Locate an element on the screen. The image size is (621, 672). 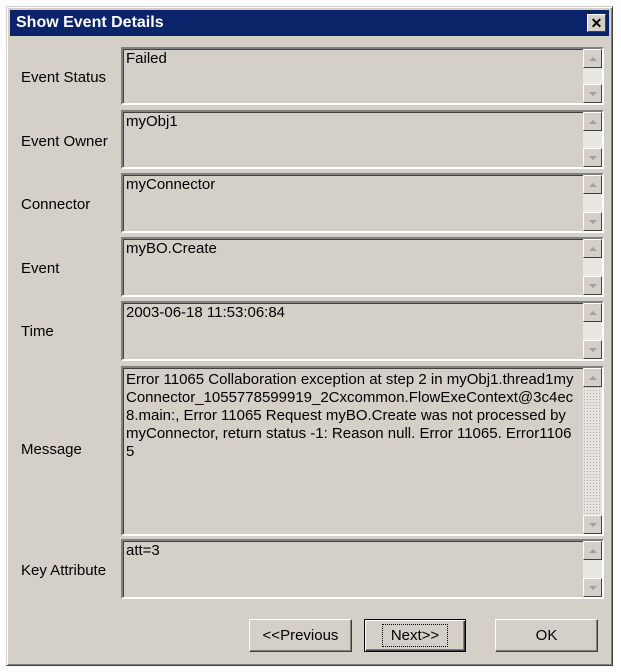
event-label: Event is located at coordinates (40, 268).